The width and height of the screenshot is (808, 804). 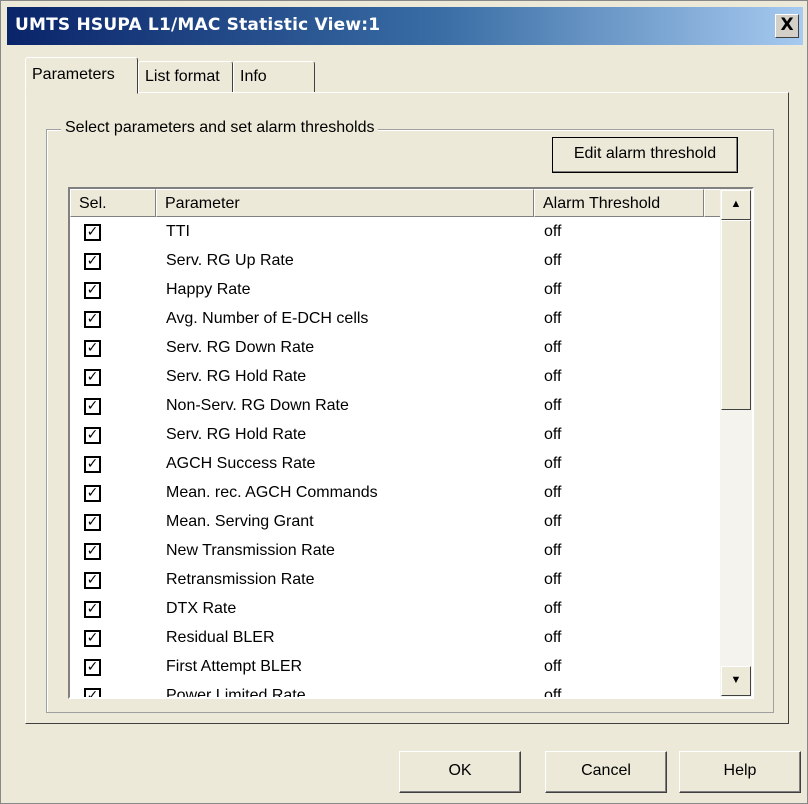 What do you see at coordinates (240, 521) in the screenshot?
I see `parameter-name: Mean. Serving Grant` at bounding box center [240, 521].